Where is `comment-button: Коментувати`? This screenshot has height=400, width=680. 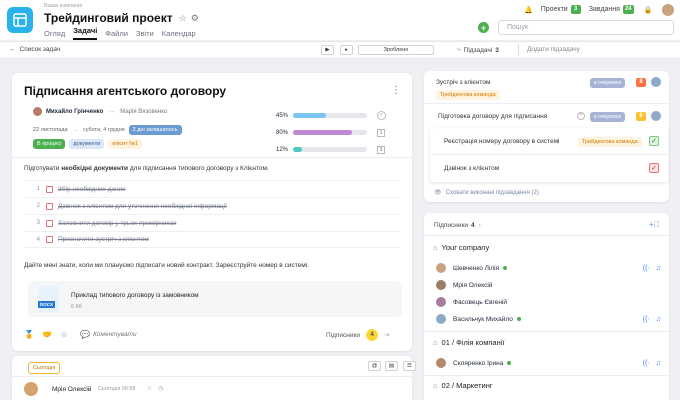
comment-button: Коментувати is located at coordinates (115, 334).